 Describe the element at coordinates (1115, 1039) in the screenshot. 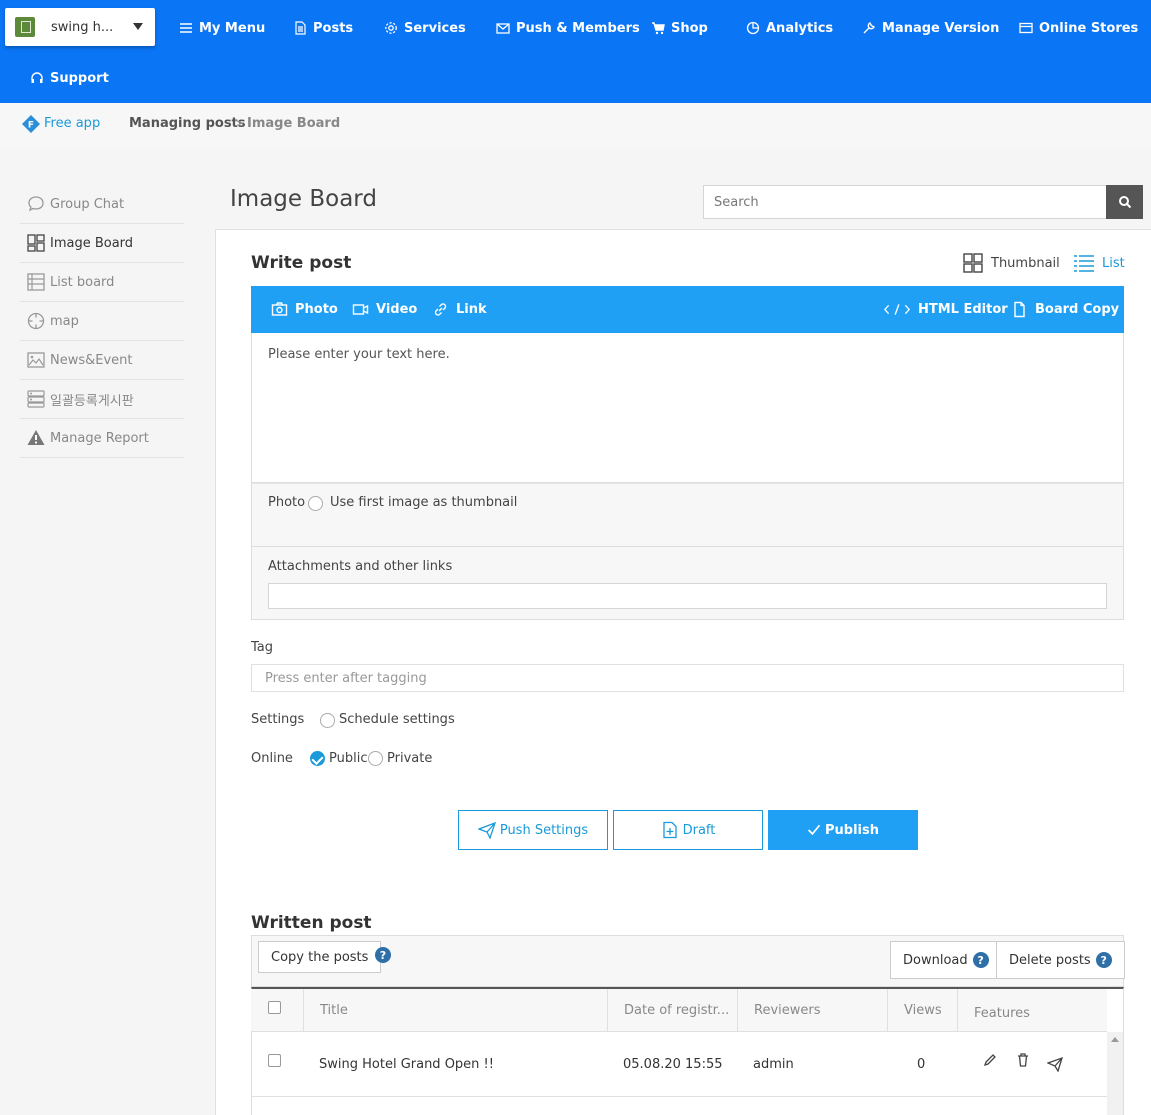

I see `scroll-up-arrow-icon` at that location.